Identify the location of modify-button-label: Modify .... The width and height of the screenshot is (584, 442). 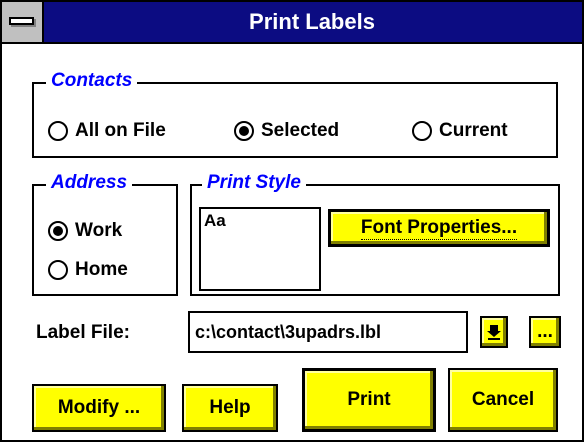
(99, 407).